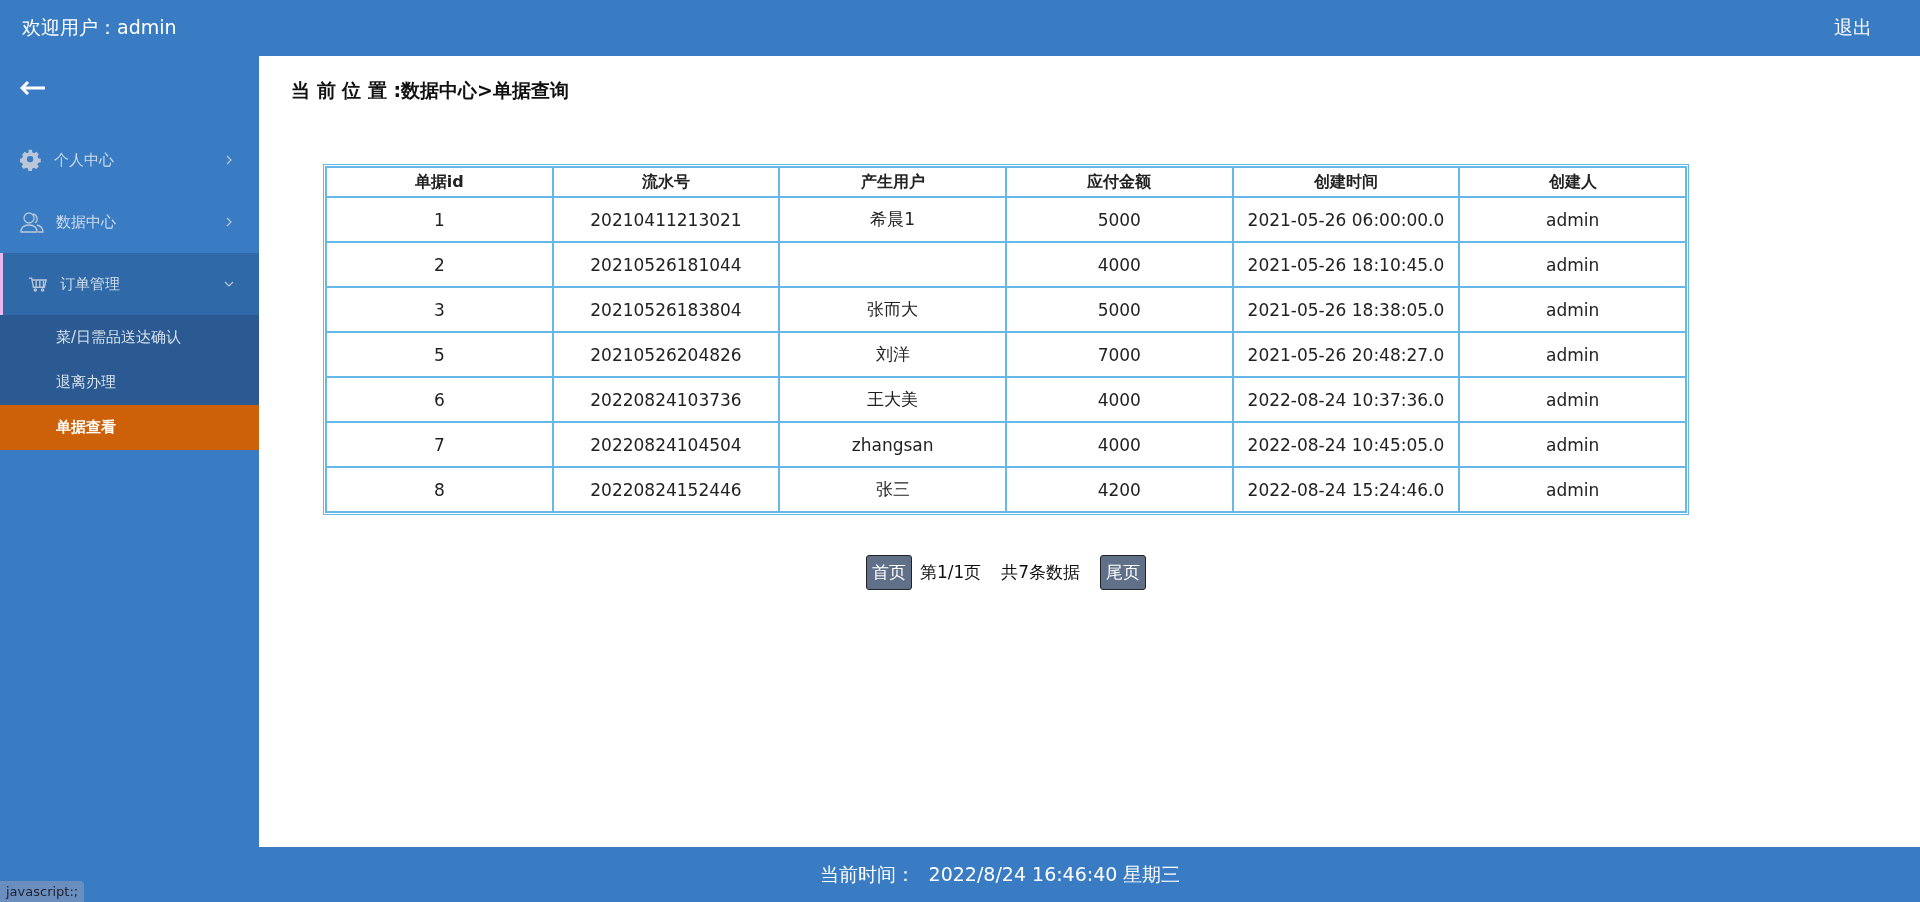 This screenshot has width=1920, height=902. Describe the element at coordinates (867, 874) in the screenshot. I see `time-label: 当前时间：` at that location.